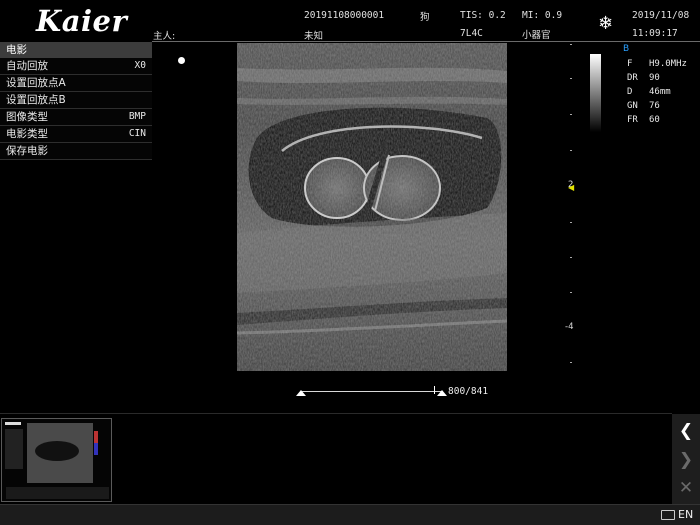 The image size is (700, 525). What do you see at coordinates (76, 134) in the screenshot?
I see `menu-item-cine-type: 电影类型 CIN` at bounding box center [76, 134].